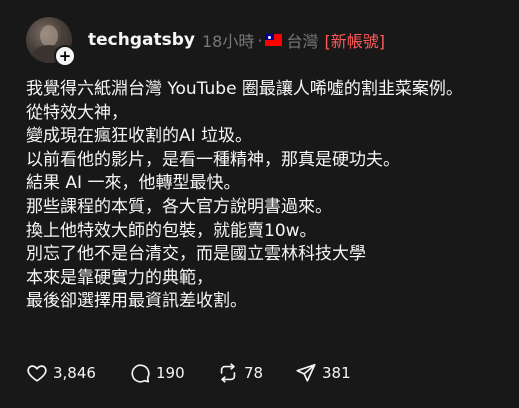  Describe the element at coordinates (228, 40) in the screenshot. I see `post-time: 18小時` at that location.